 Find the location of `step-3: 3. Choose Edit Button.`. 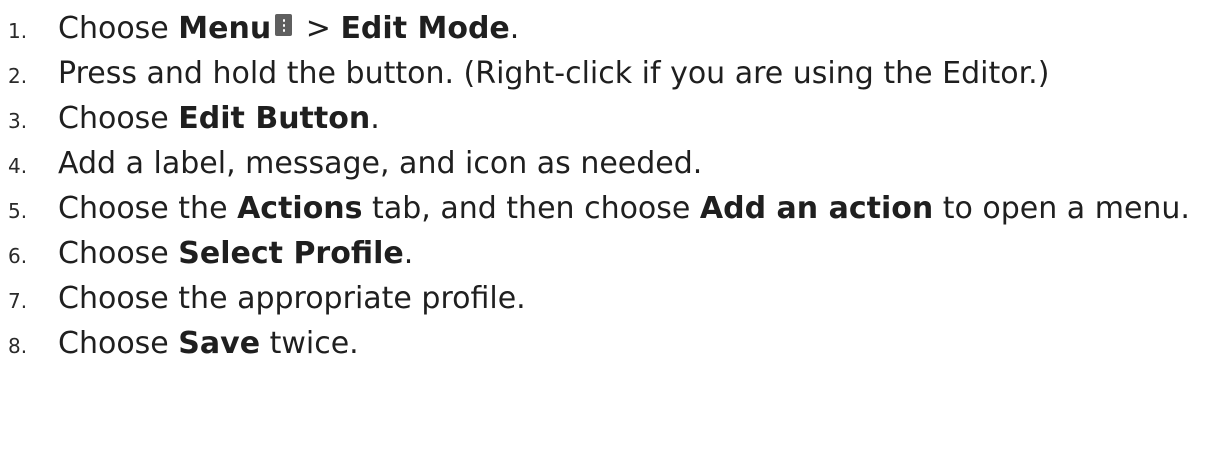

step-3: 3. Choose Edit Button. is located at coordinates (602, 118).